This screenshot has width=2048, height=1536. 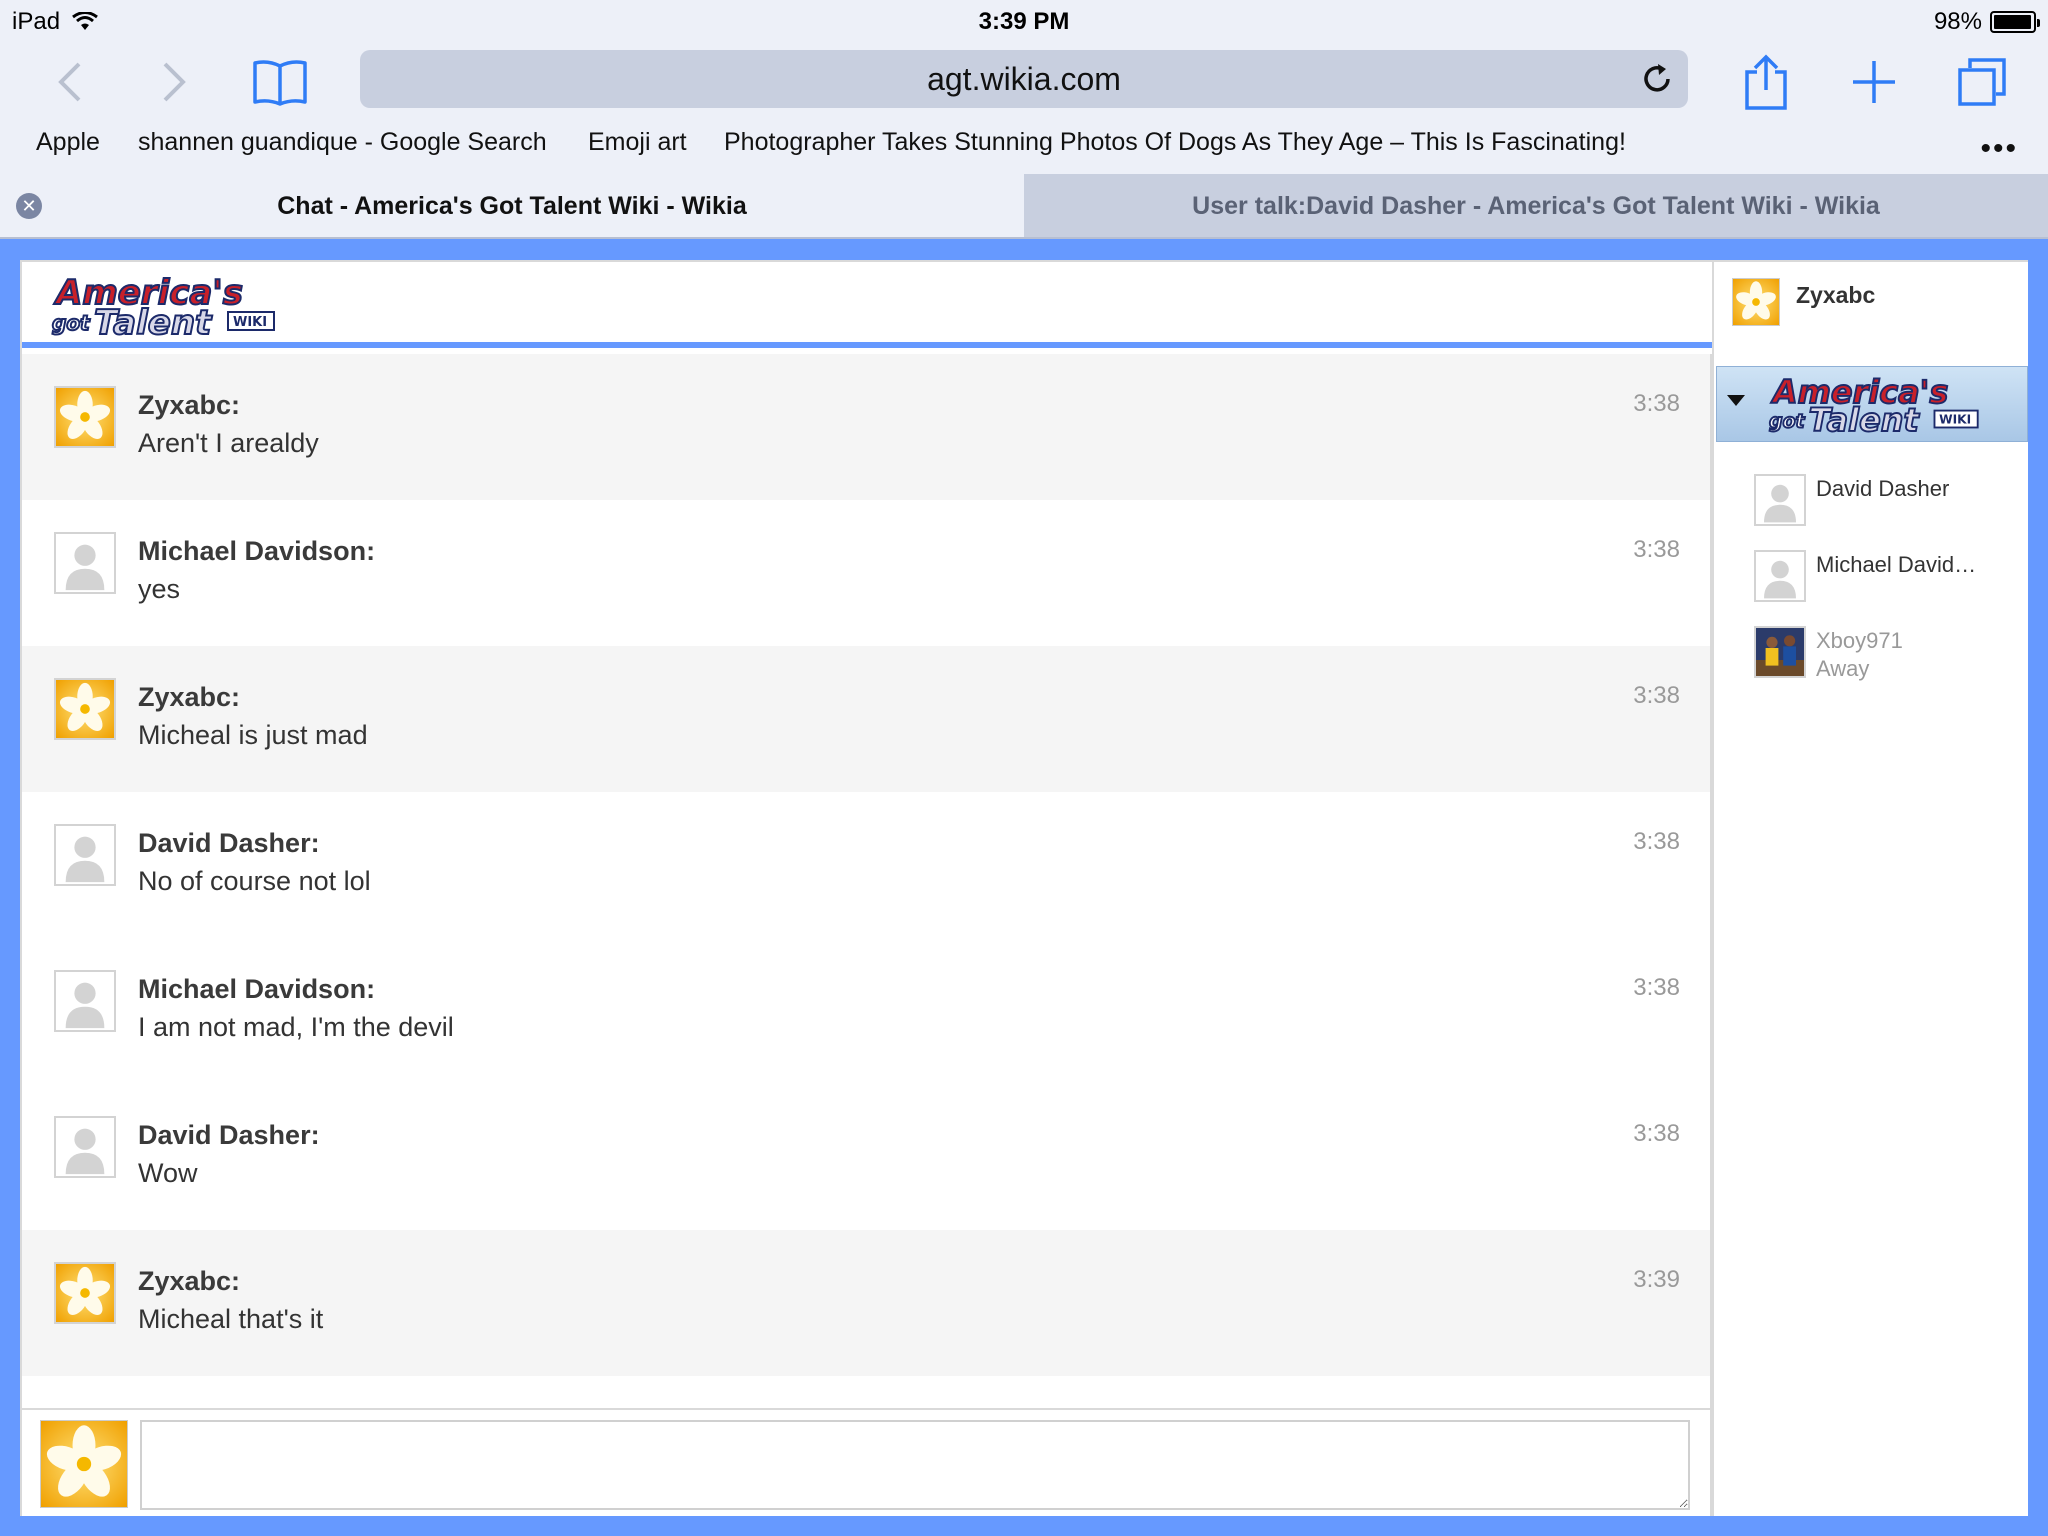 I want to click on forward-button, so click(x=174, y=82).